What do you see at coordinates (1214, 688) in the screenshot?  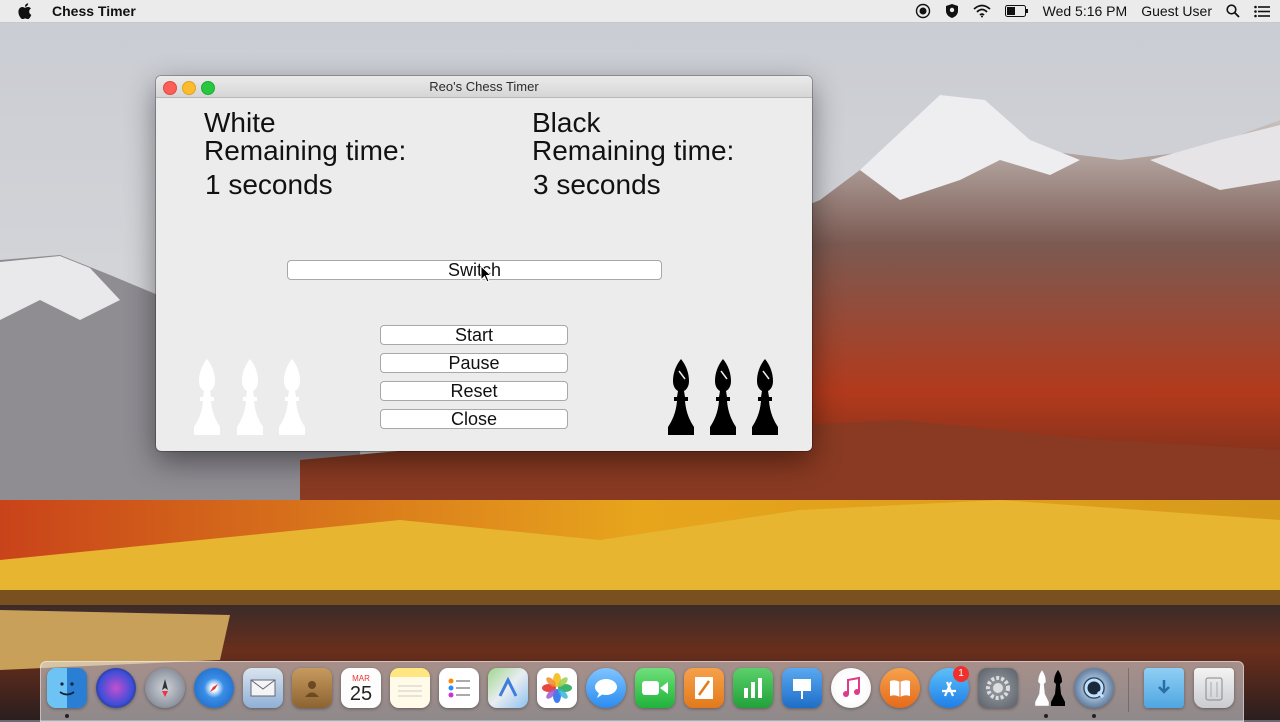 I see `trash-icon` at bounding box center [1214, 688].